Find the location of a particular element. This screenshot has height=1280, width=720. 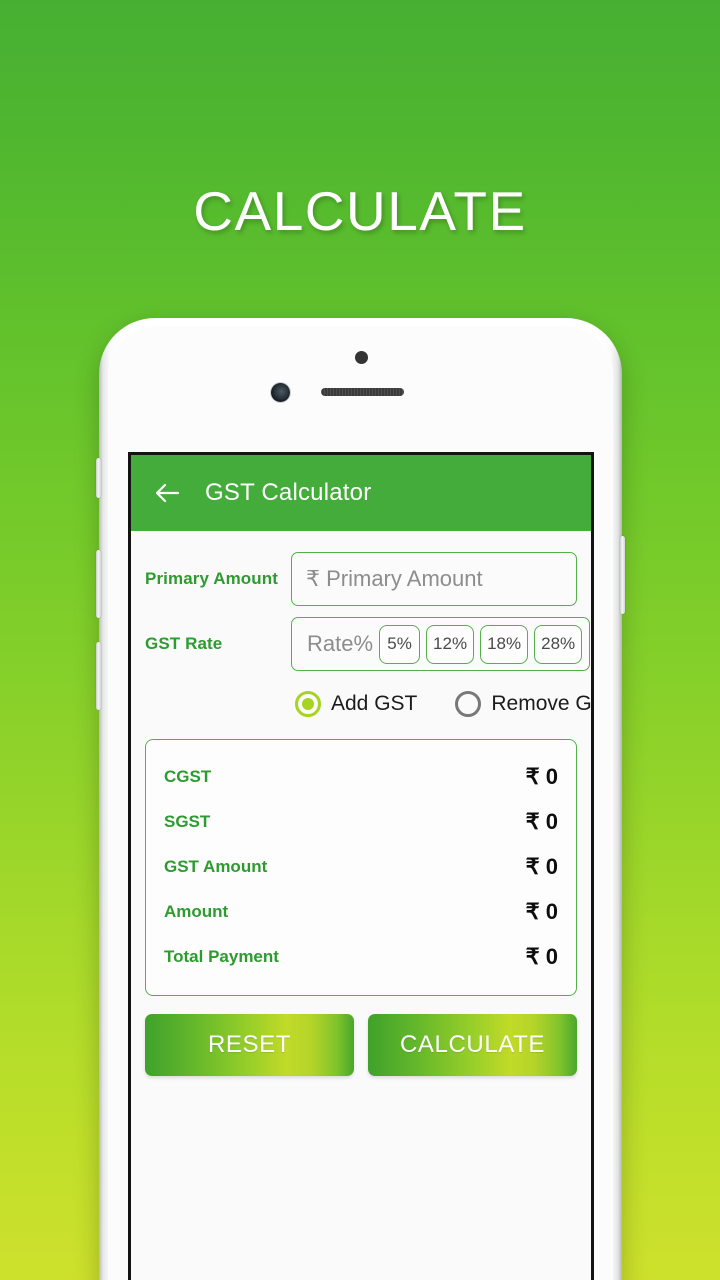

result-value-amount: ₹ 0 is located at coordinates (541, 911).